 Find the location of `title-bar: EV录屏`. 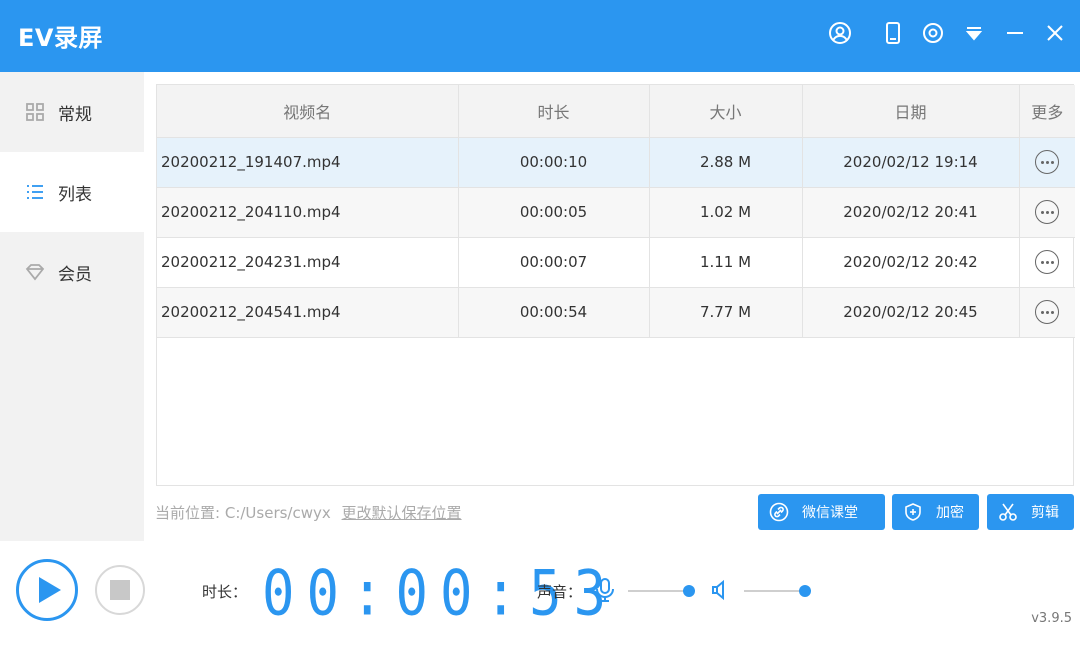

title-bar: EV录屏 is located at coordinates (540, 36).